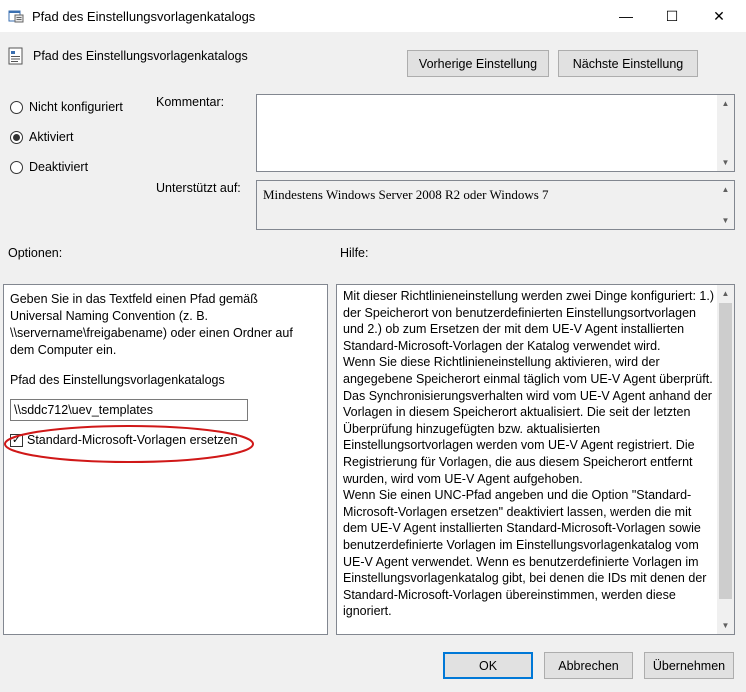 The width and height of the screenshot is (746, 692). Describe the element at coordinates (495, 133) in the screenshot. I see `comment-textarea: ▲ ▼` at that location.